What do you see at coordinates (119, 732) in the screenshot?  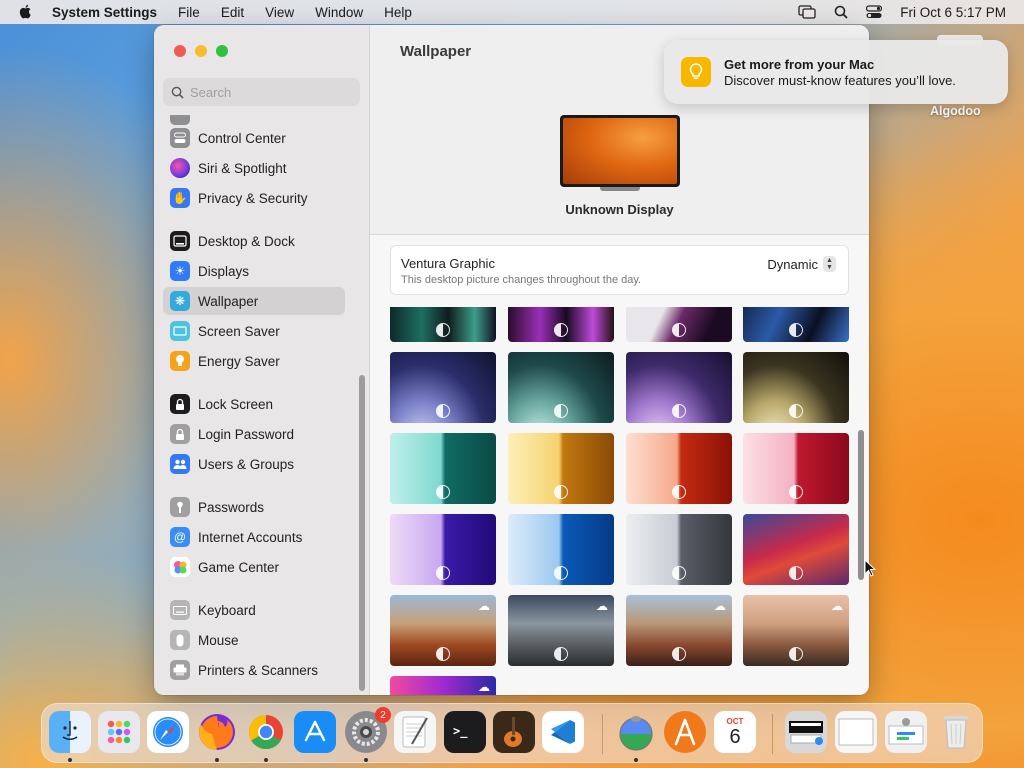 I see `launchpad-icon` at bounding box center [119, 732].